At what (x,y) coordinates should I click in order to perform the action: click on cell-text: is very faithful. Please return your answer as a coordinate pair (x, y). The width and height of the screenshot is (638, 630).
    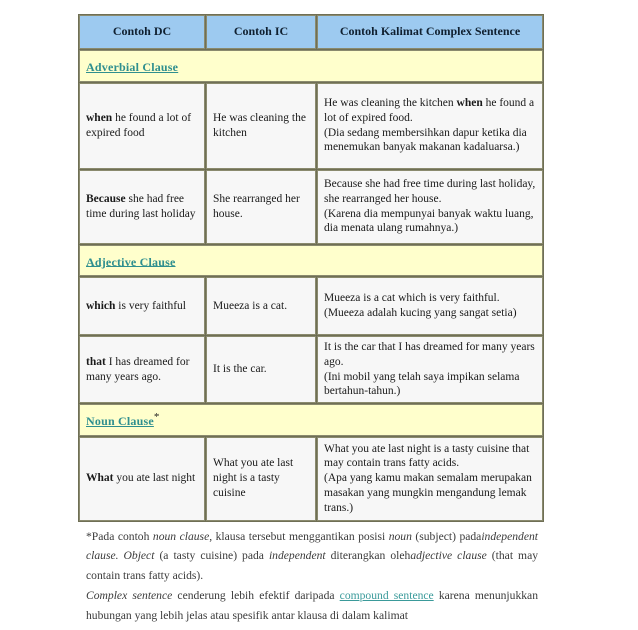
    Looking at the image, I should click on (150, 305).